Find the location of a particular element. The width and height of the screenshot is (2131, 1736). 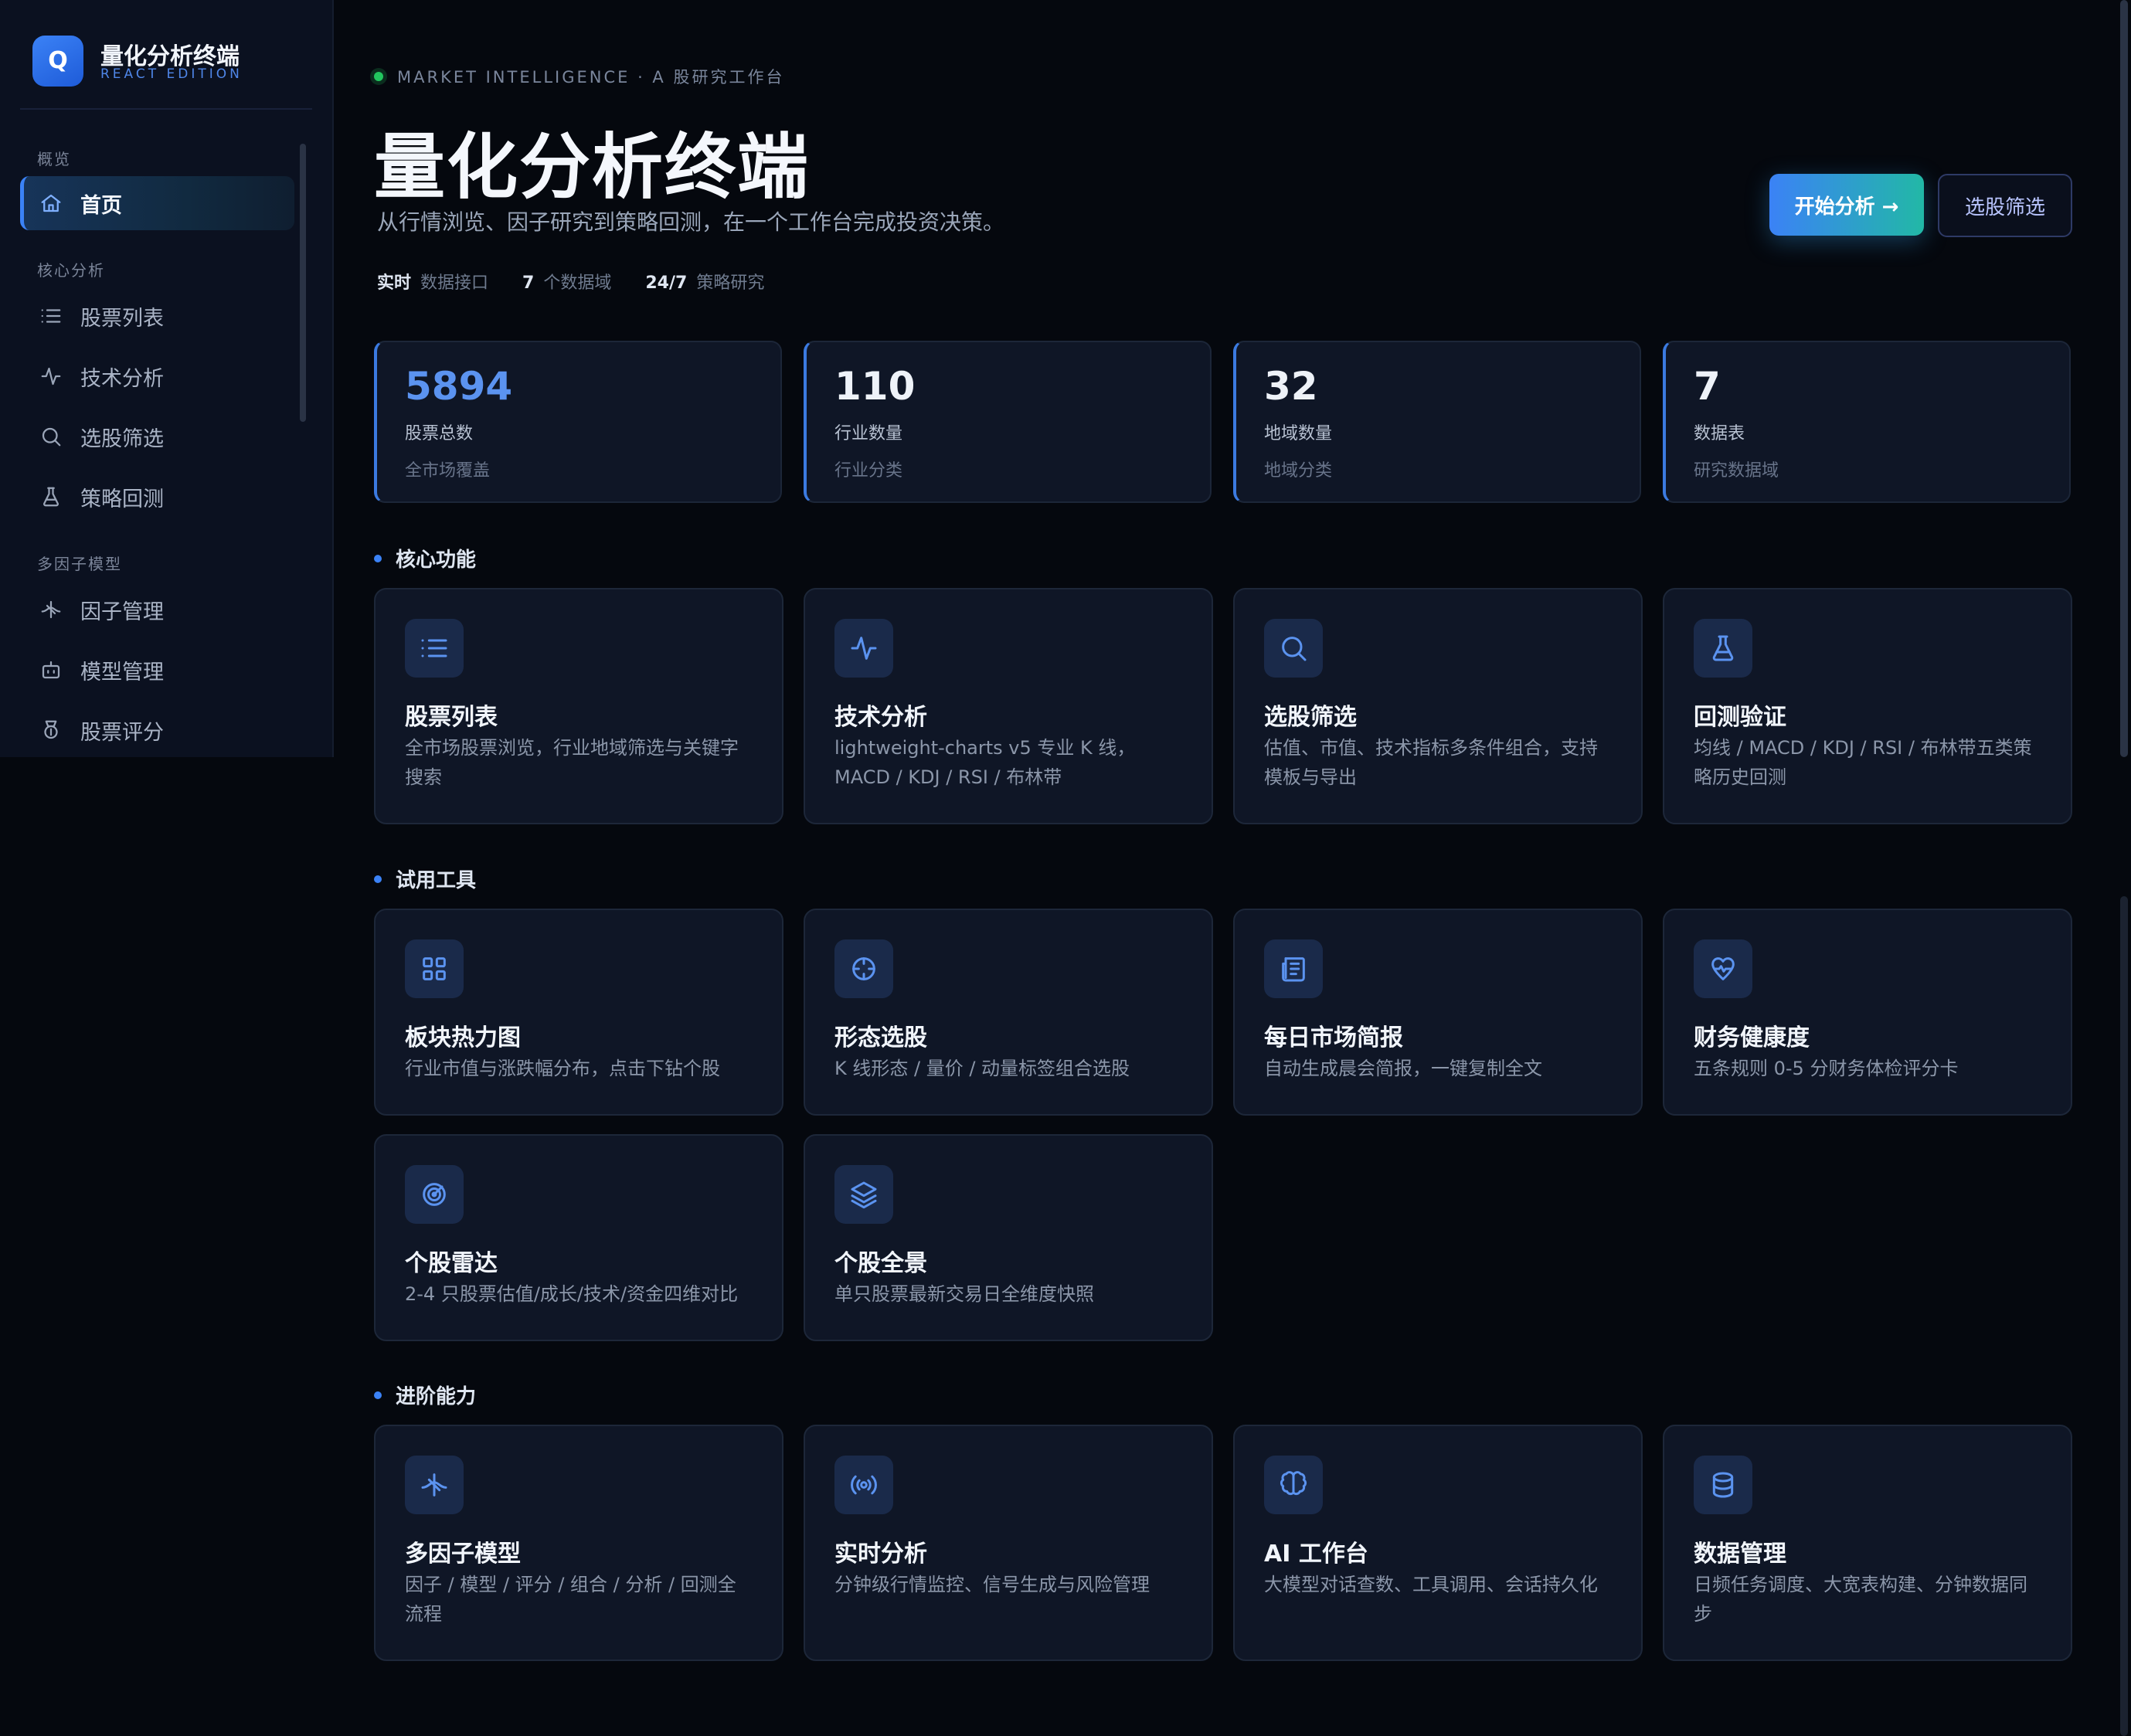

card-title: 实时分析 is located at coordinates (881, 1554).